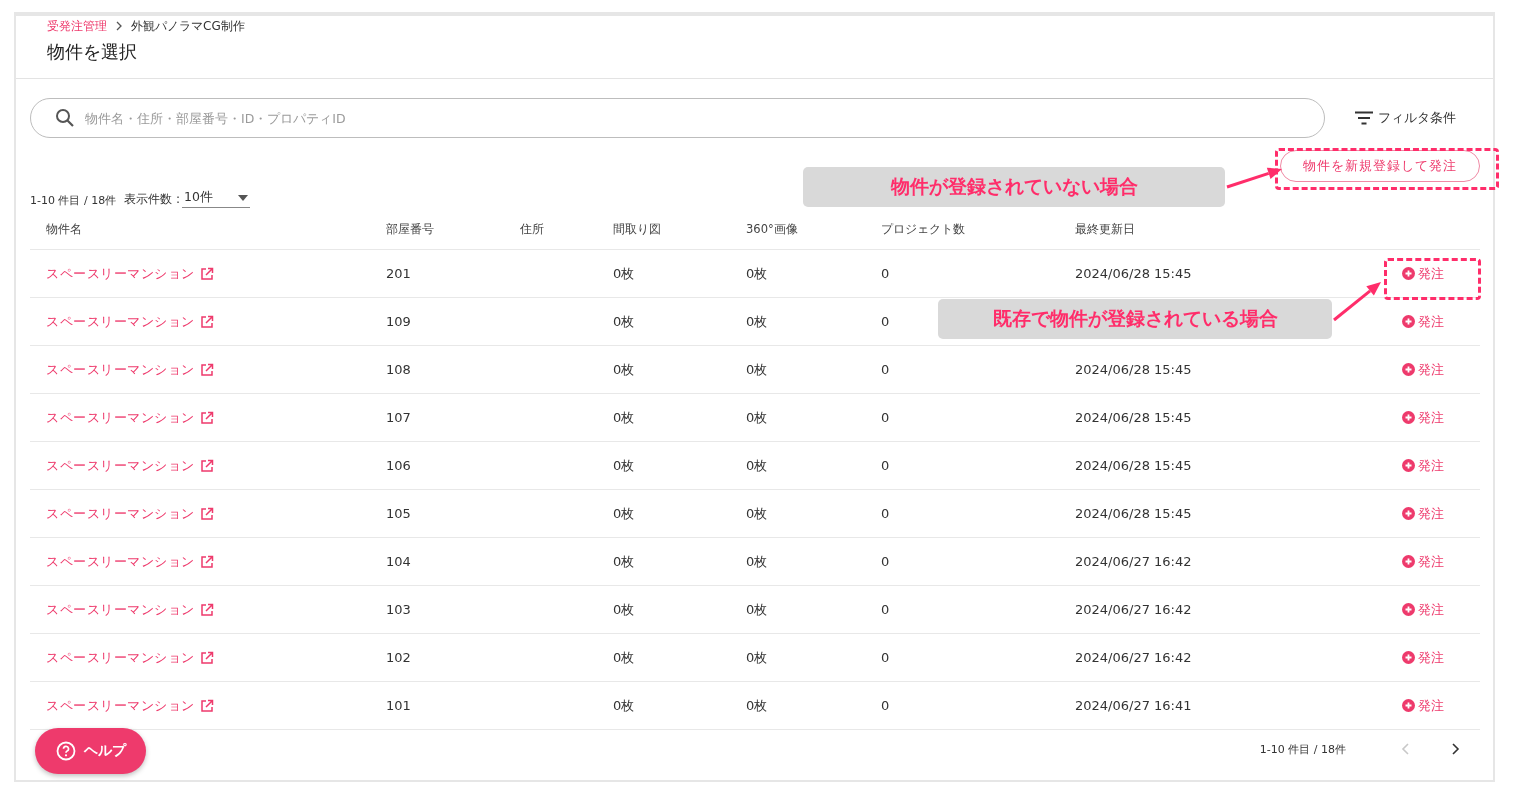 Image resolution: width=1517 pixels, height=798 pixels. What do you see at coordinates (243, 197) in the screenshot?
I see `caret-icon` at bounding box center [243, 197].